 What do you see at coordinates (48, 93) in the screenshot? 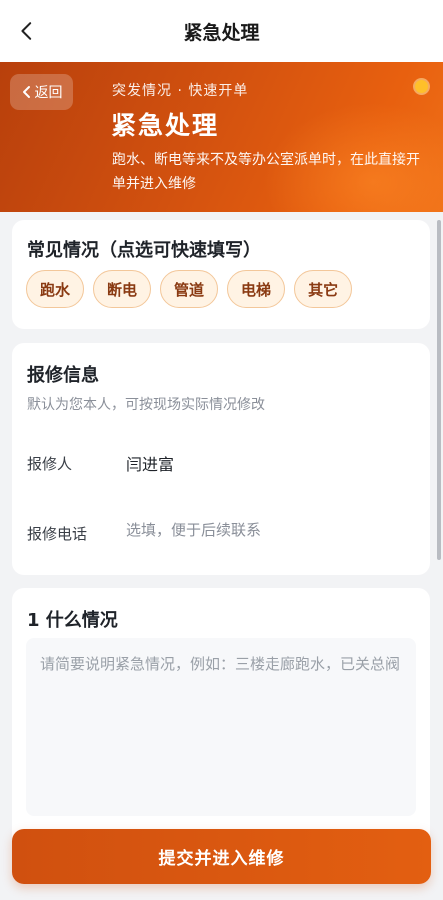
I see `hero-back-label: 返回` at bounding box center [48, 93].